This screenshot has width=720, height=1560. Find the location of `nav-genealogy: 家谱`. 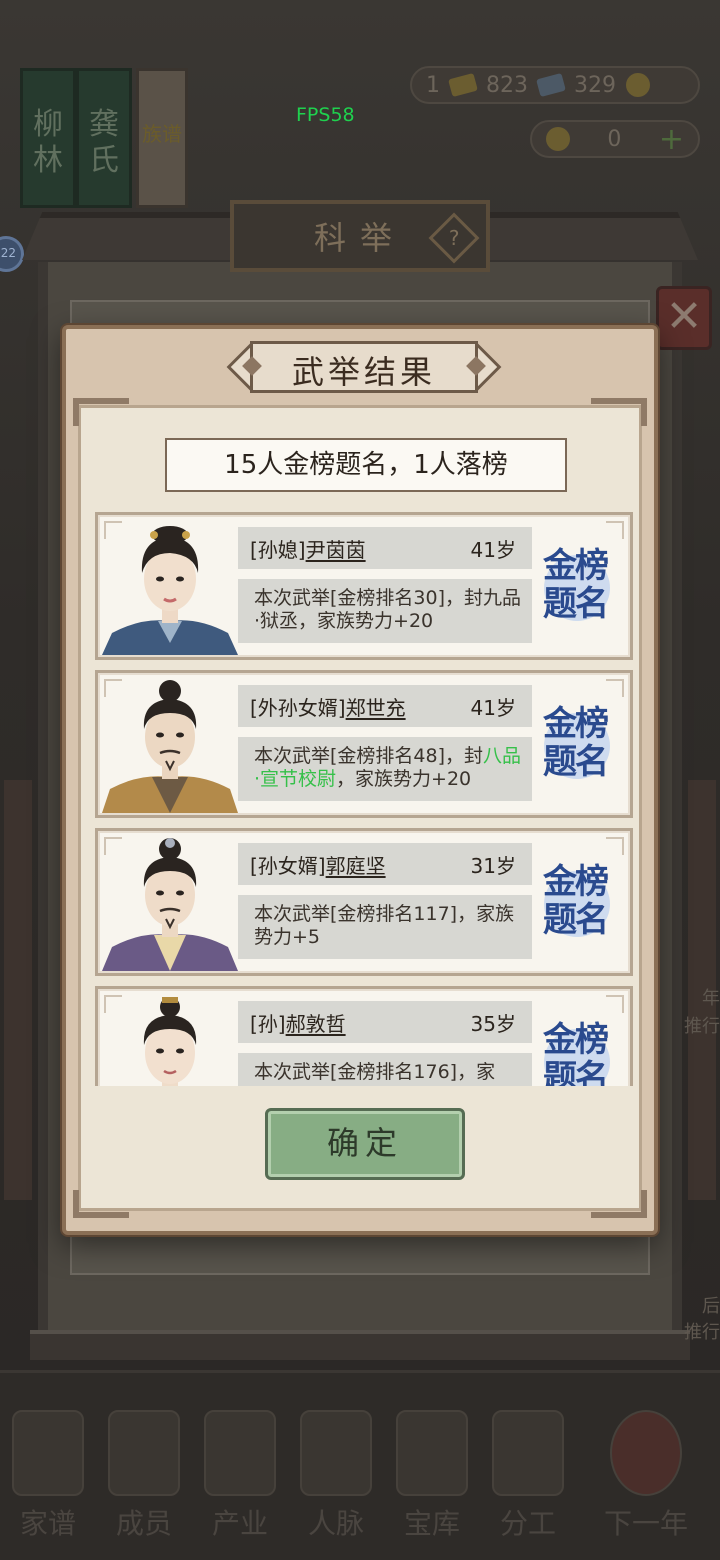

nav-genealogy: 家谱 is located at coordinates (48, 1476).